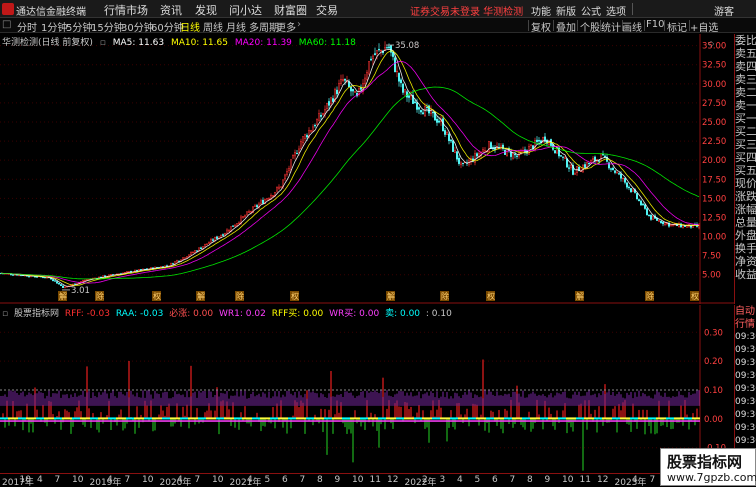  What do you see at coordinates (677, 26) in the screenshot?
I see `mark-button: 标记` at bounding box center [677, 26].